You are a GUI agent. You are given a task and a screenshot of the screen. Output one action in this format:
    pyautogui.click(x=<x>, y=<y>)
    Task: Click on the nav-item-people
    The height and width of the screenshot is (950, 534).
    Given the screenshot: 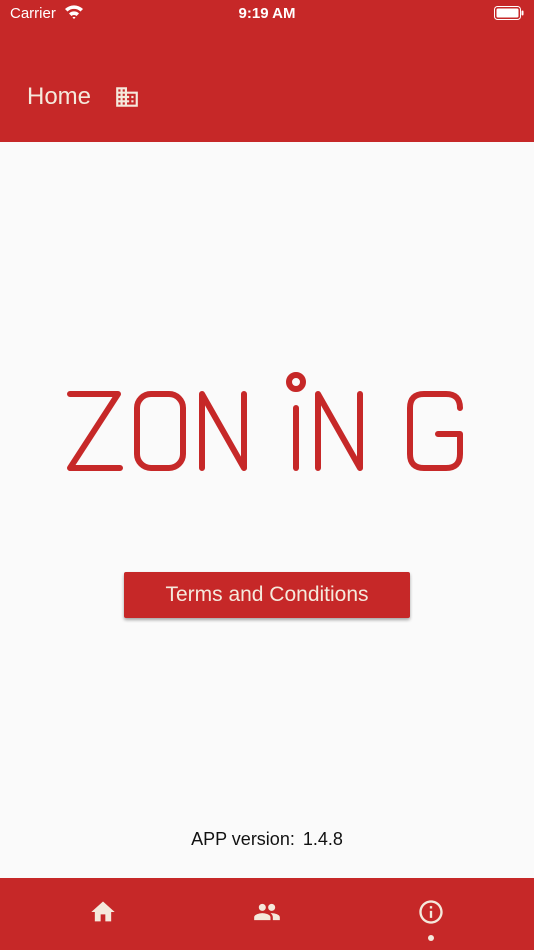 What is the action you would take?
    pyautogui.click(x=267, y=914)
    